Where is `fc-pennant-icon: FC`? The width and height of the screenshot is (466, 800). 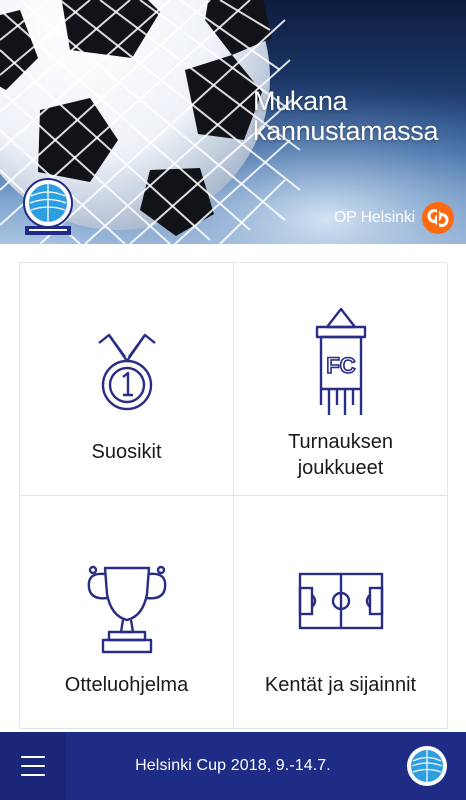 fc-pennant-icon: FC is located at coordinates (340, 361).